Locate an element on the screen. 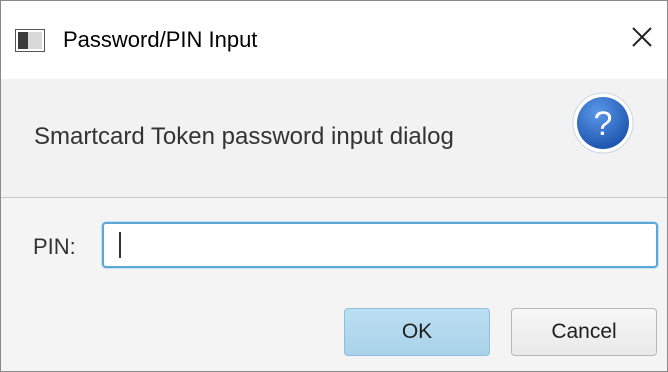 Image resolution: width=668 pixels, height=372 pixels. pin-input is located at coordinates (380, 245).